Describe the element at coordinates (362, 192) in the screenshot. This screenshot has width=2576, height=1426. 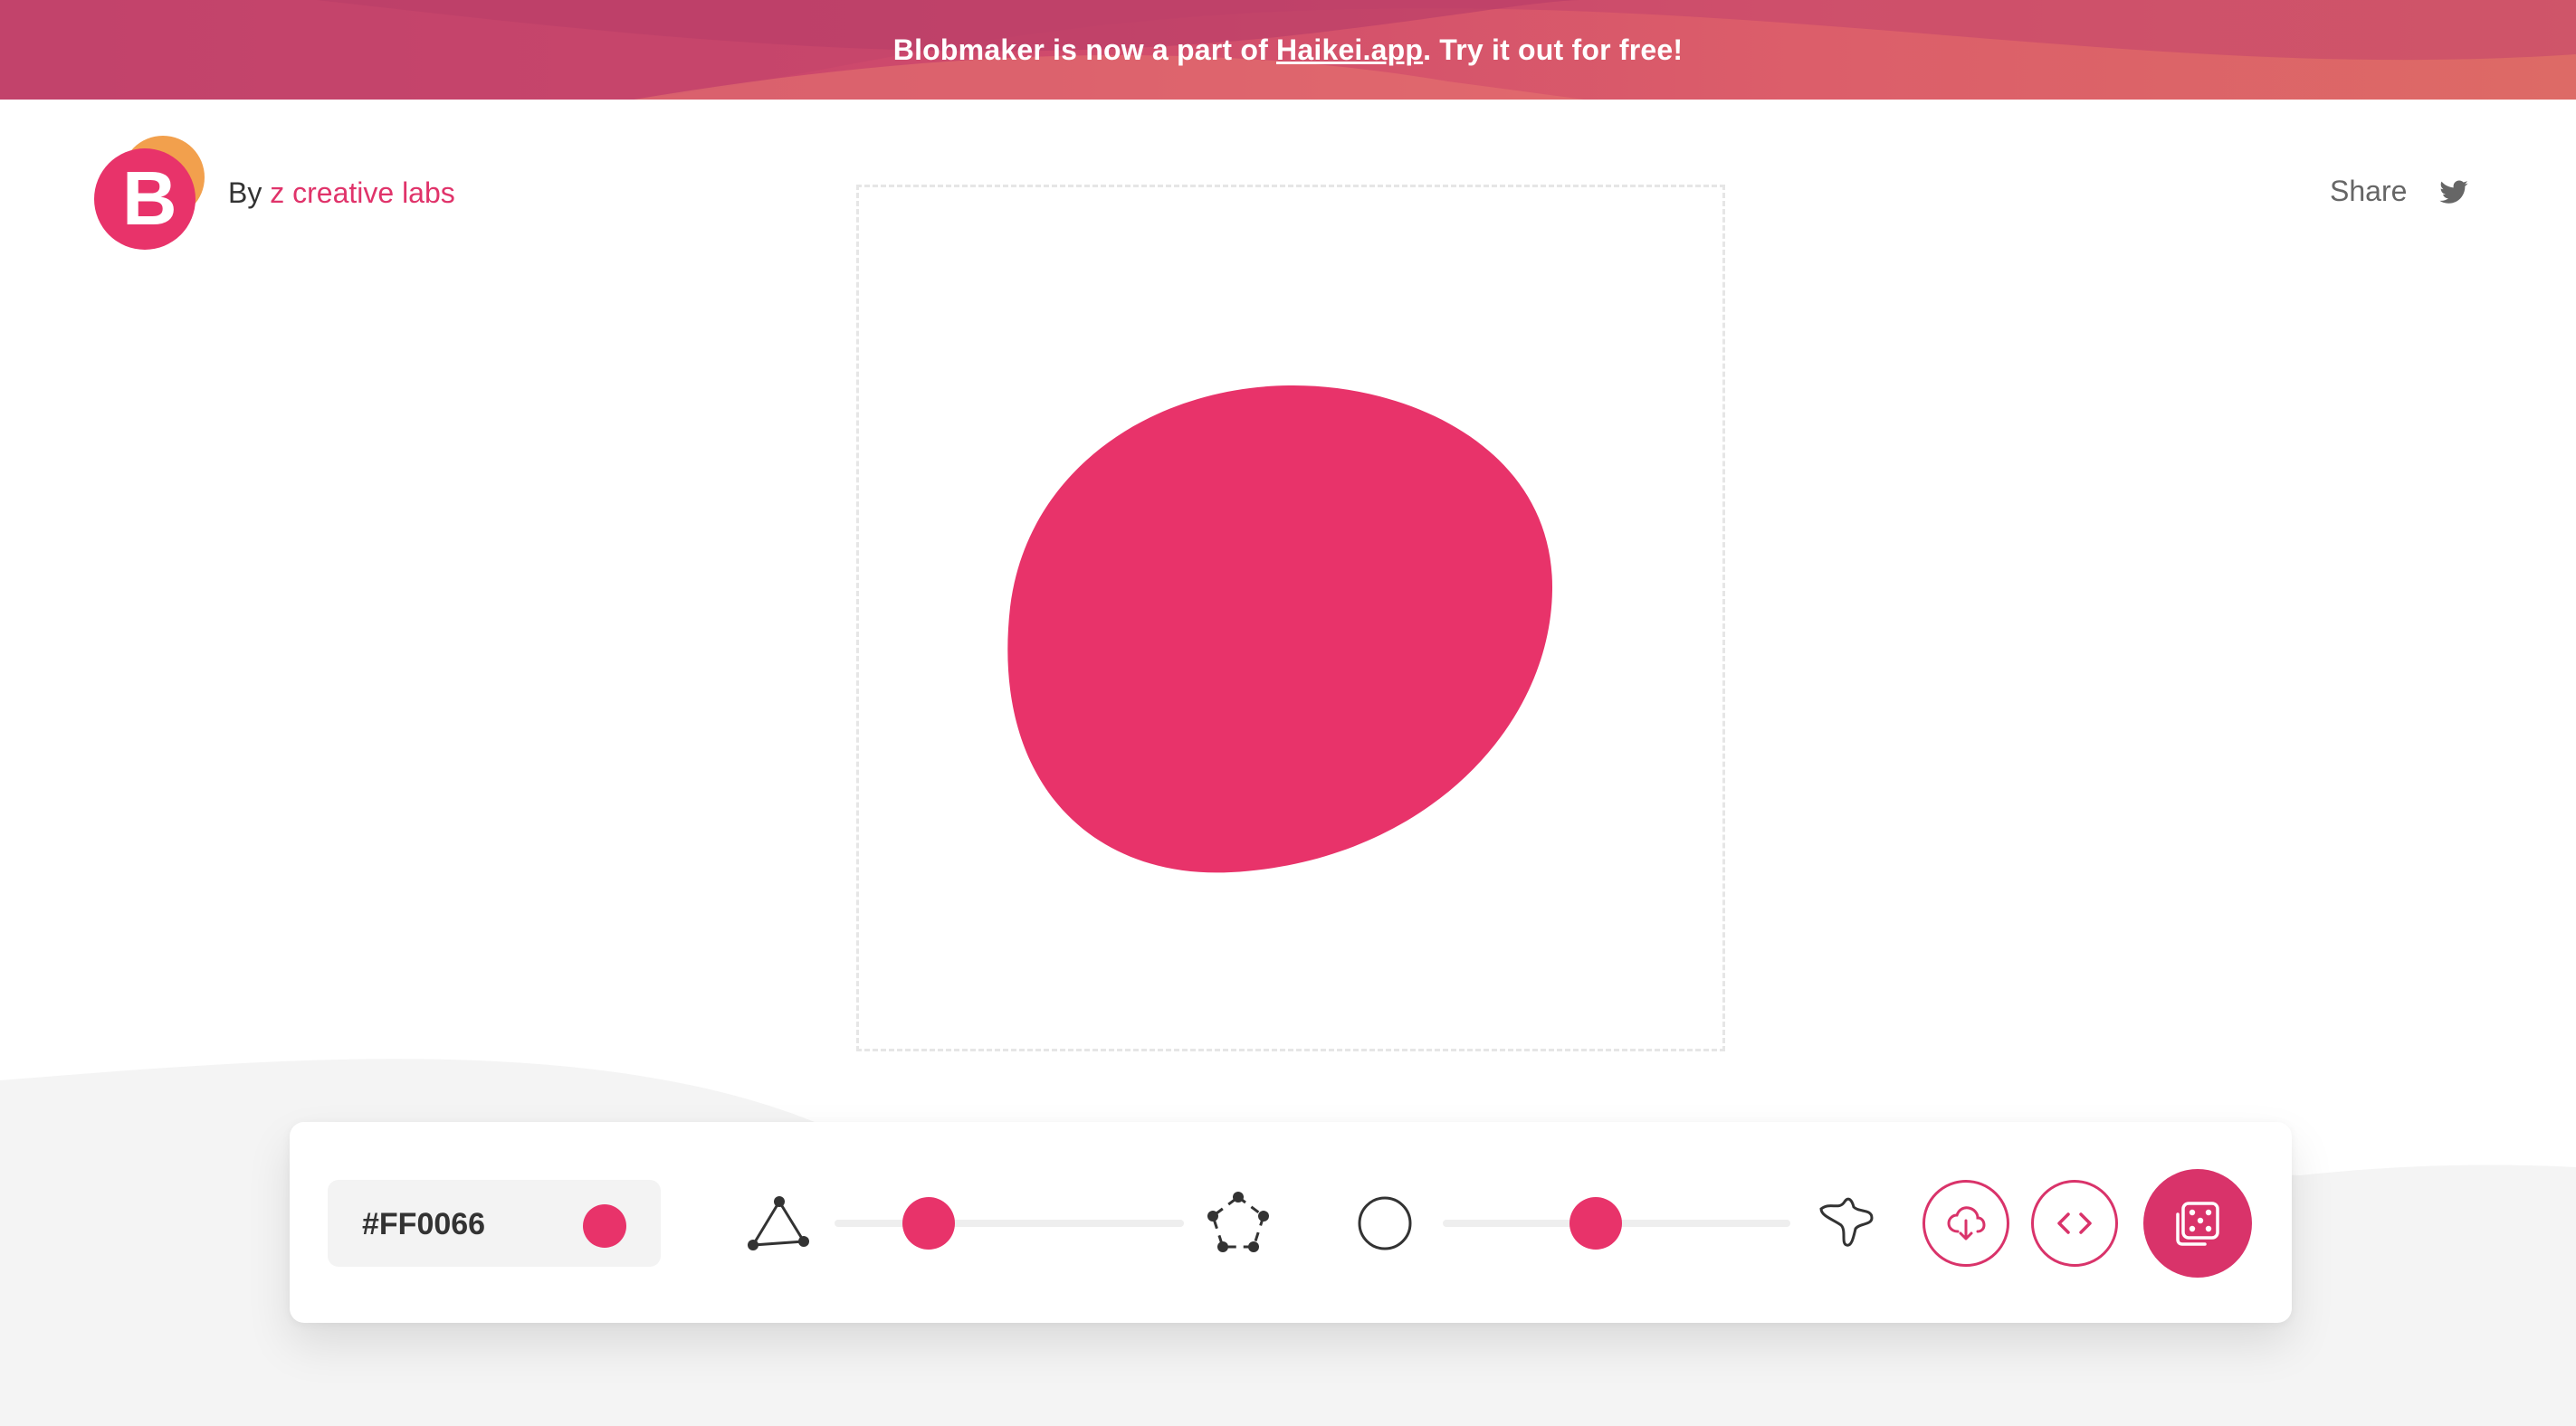
I see `brand-link: z creative labs` at that location.